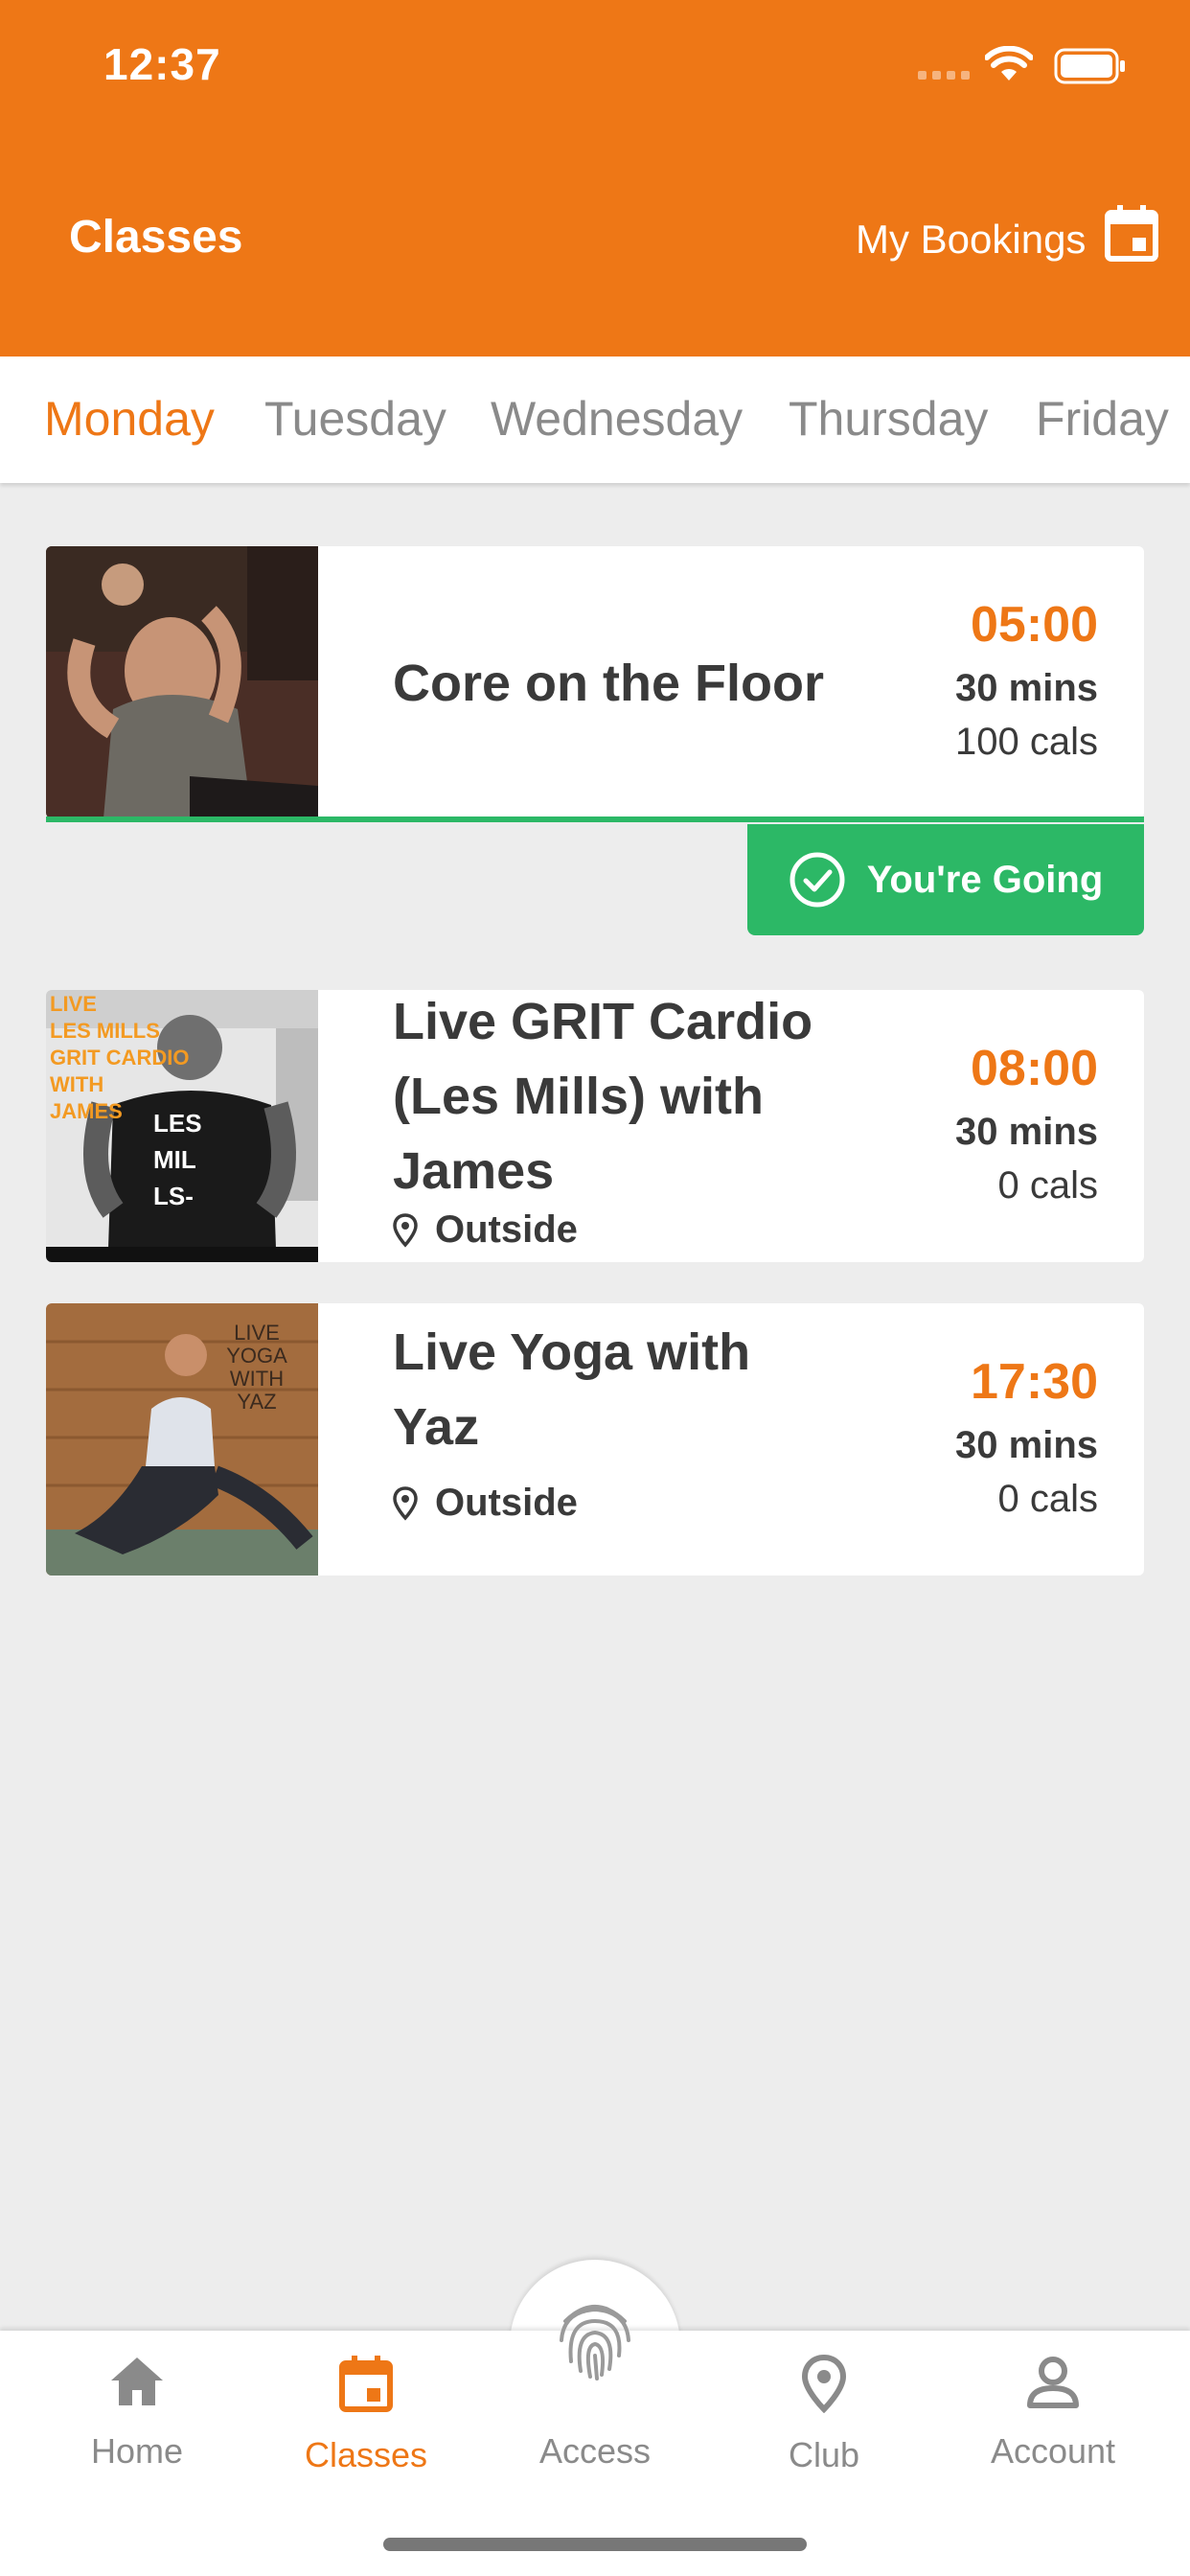 This screenshot has height=2576, width=1190. Describe the element at coordinates (595, 2342) in the screenshot. I see `fingerprint-icon` at that location.